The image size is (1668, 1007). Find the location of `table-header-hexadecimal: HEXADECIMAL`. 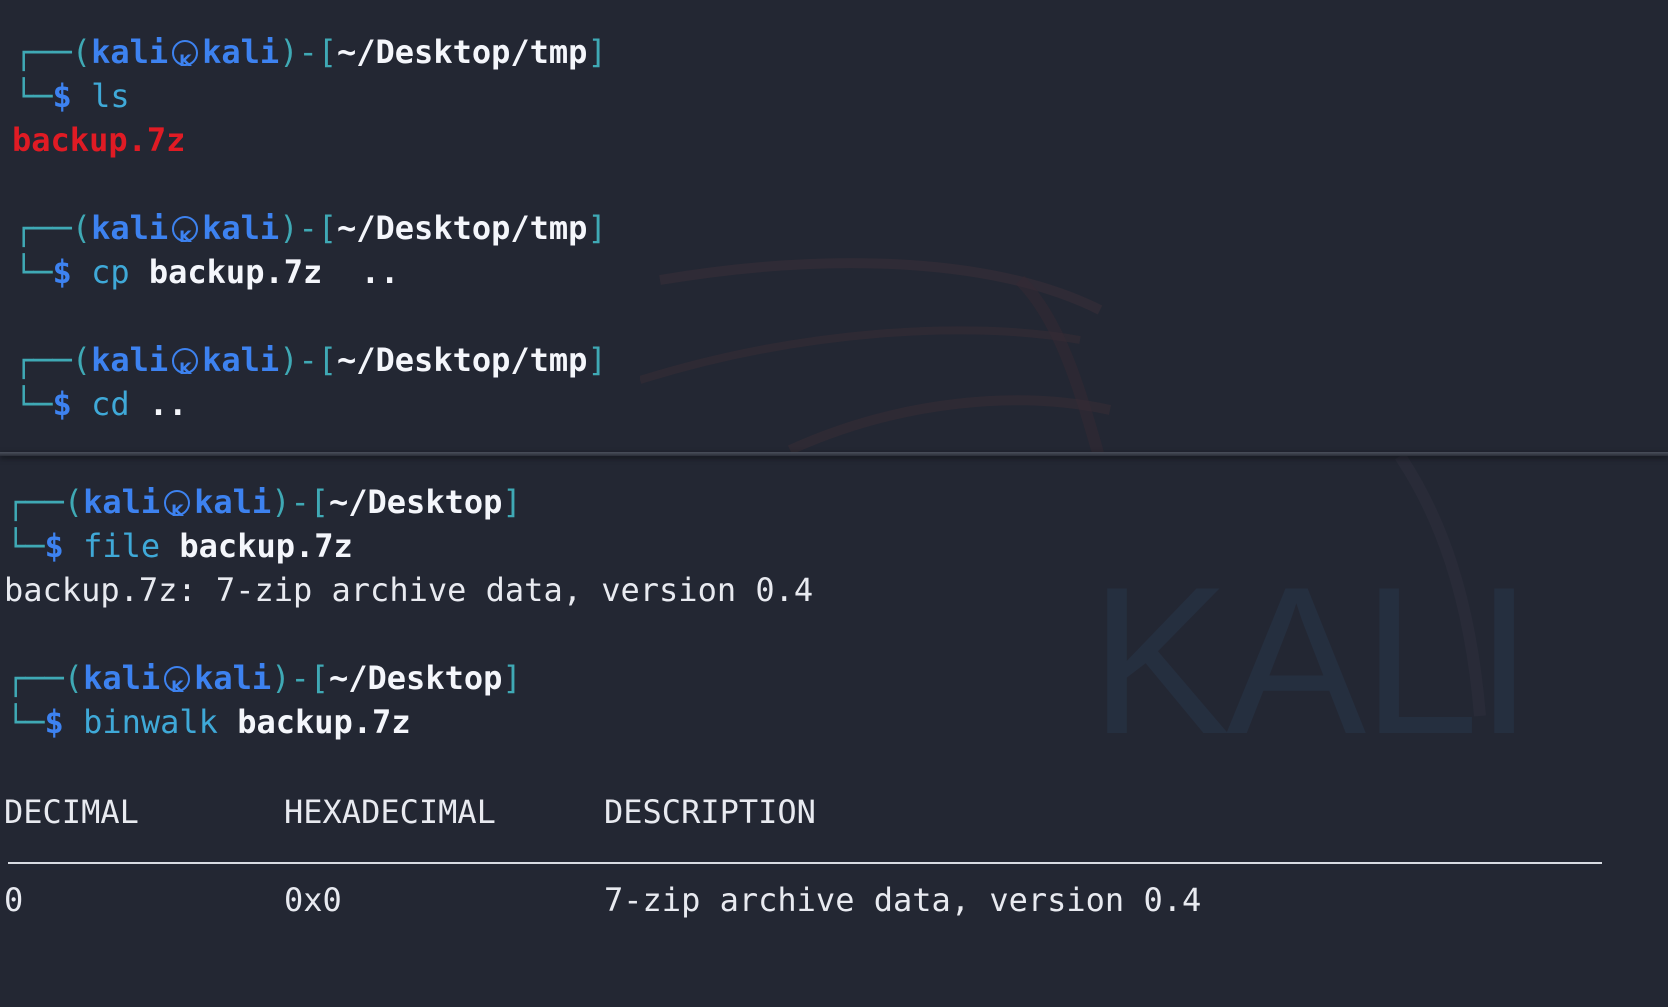

table-header-hexadecimal: HEXADECIMAL is located at coordinates (390, 812).